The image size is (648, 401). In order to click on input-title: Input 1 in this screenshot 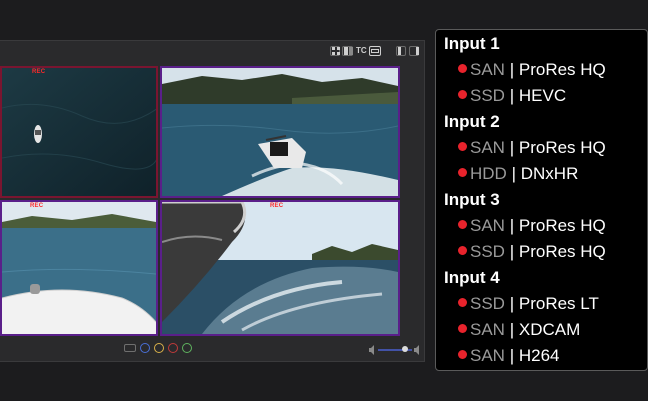, I will do `click(472, 43)`.